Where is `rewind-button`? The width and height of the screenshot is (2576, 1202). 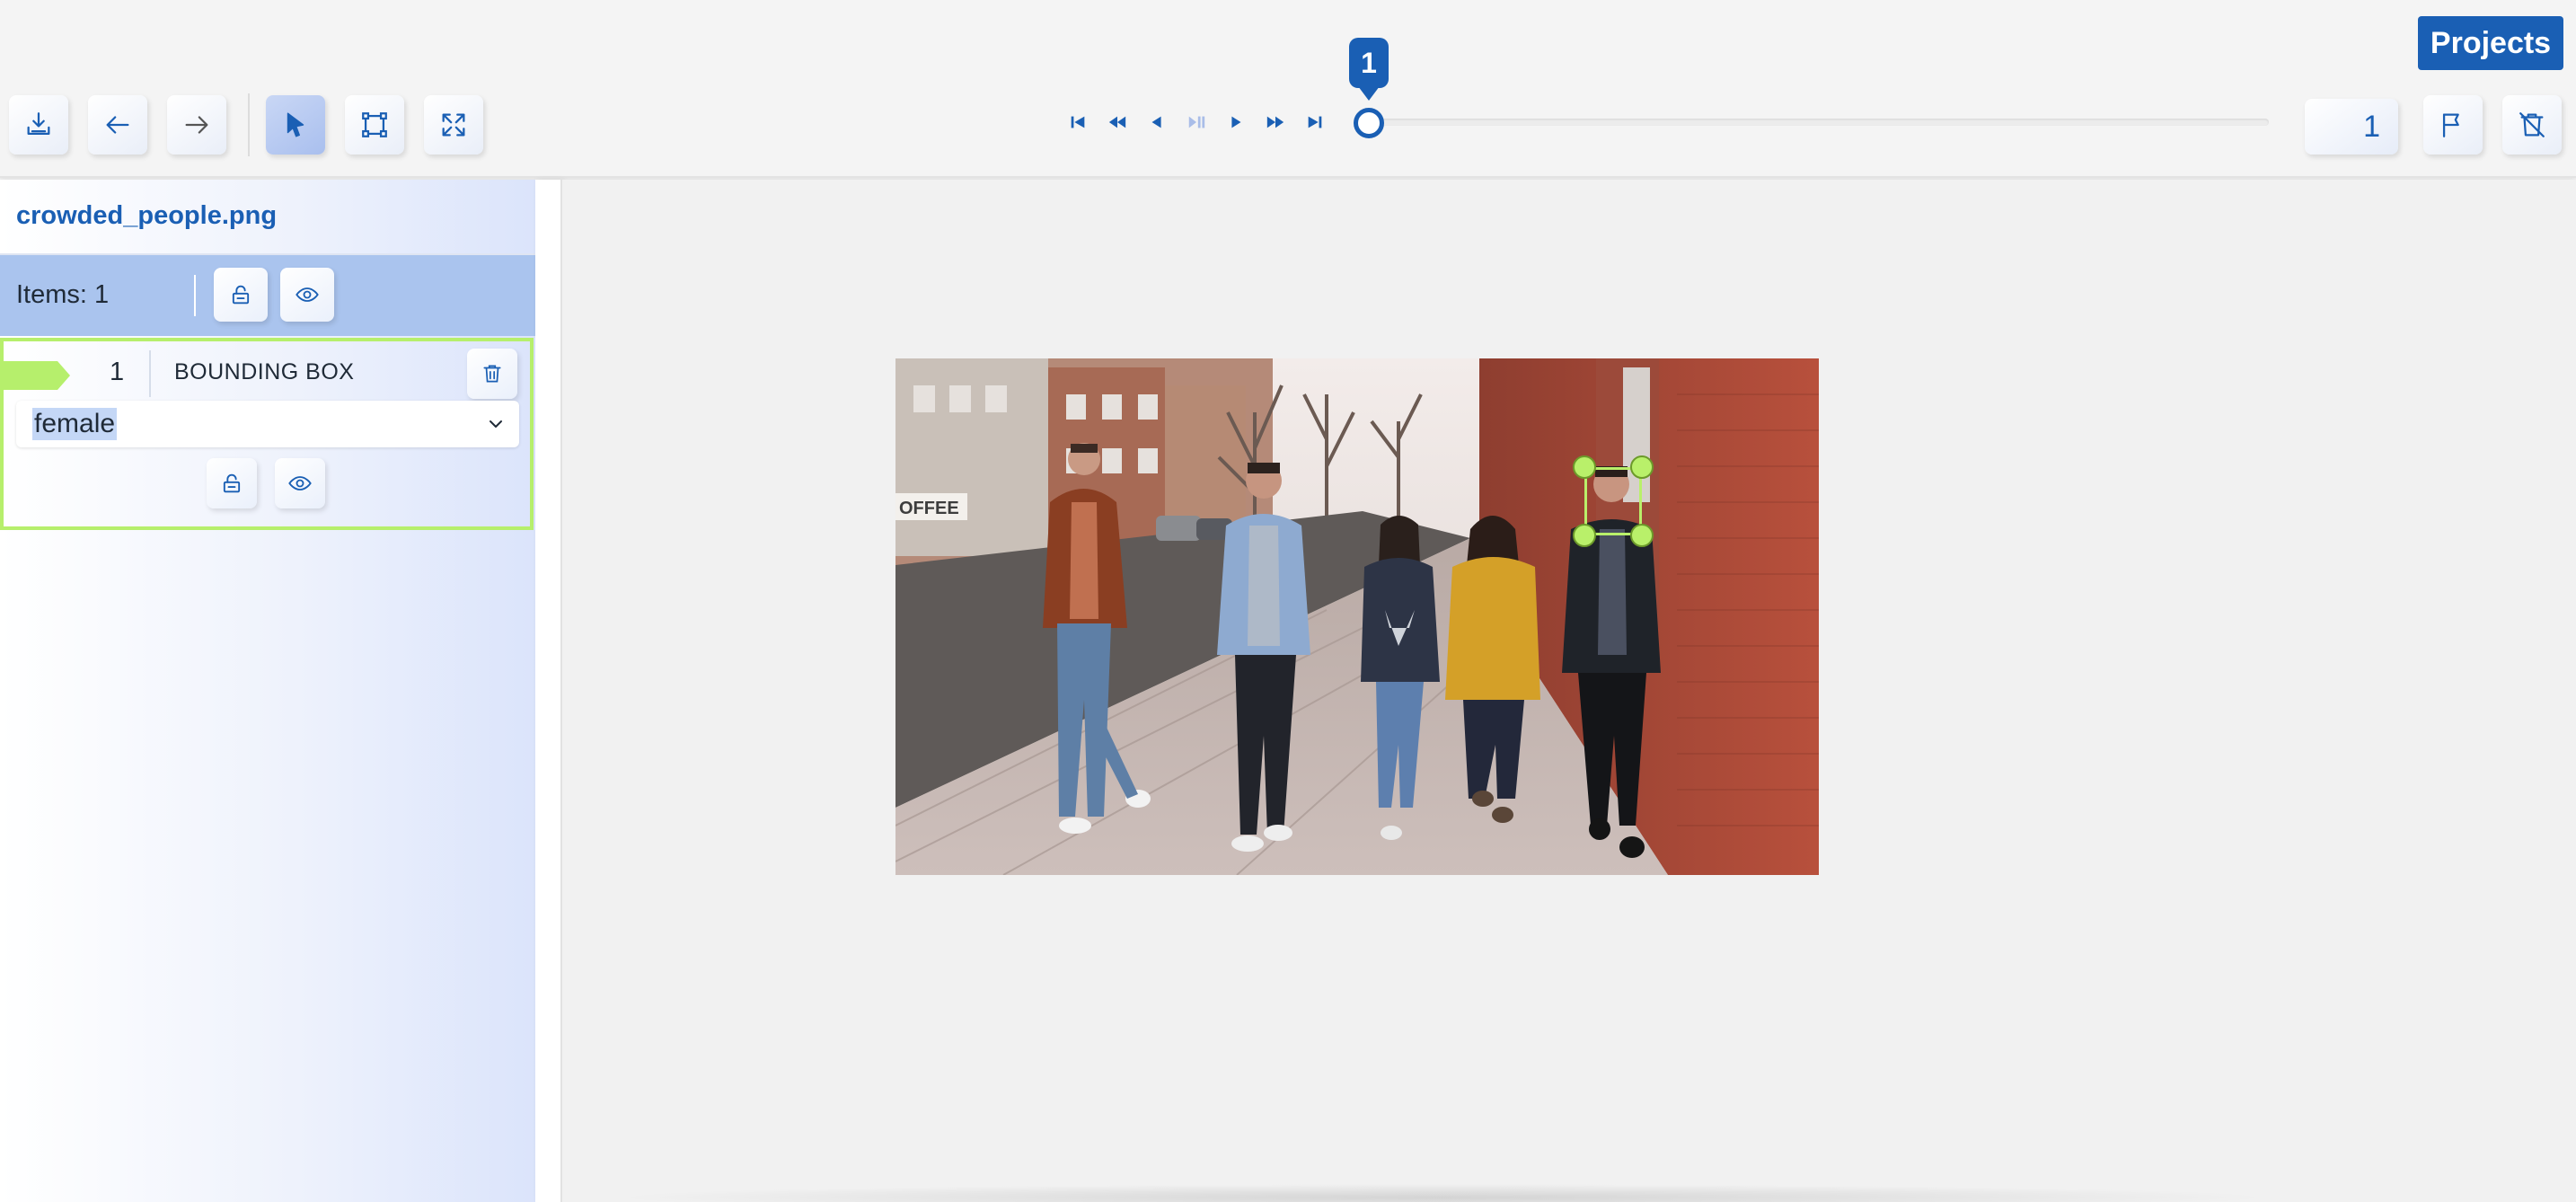 rewind-button is located at coordinates (1117, 122).